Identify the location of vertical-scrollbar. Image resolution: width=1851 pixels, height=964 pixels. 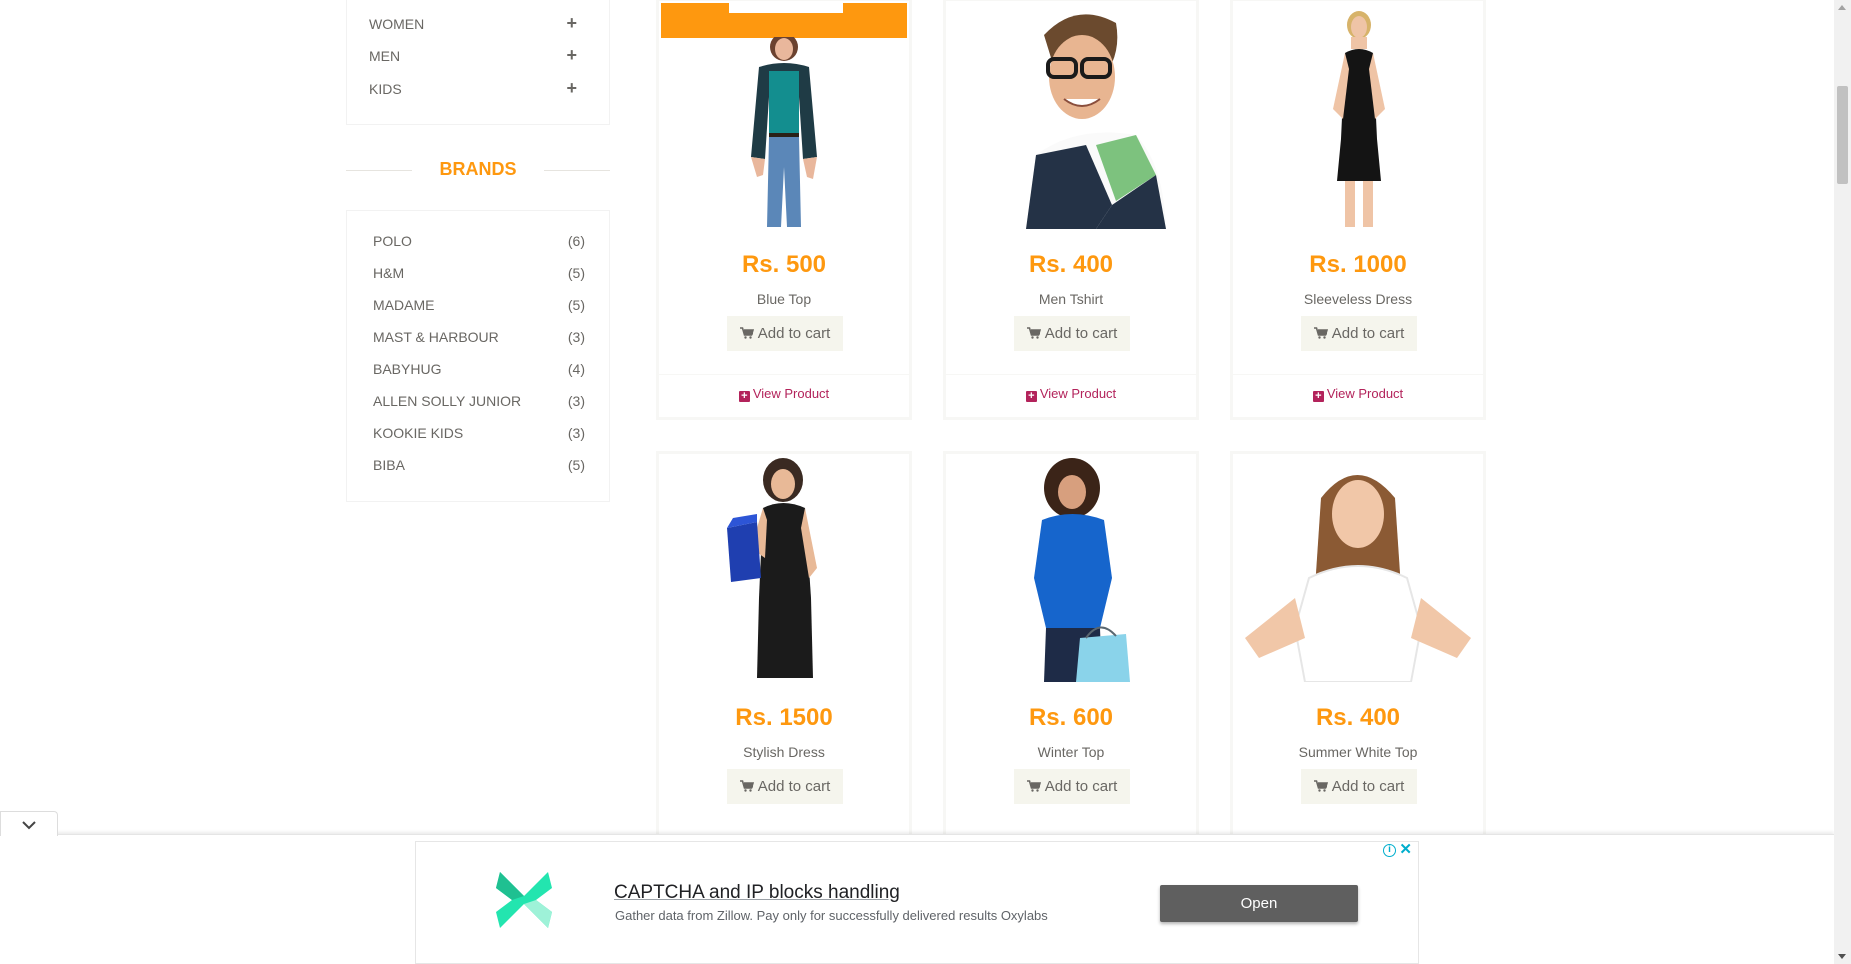
(1842, 482).